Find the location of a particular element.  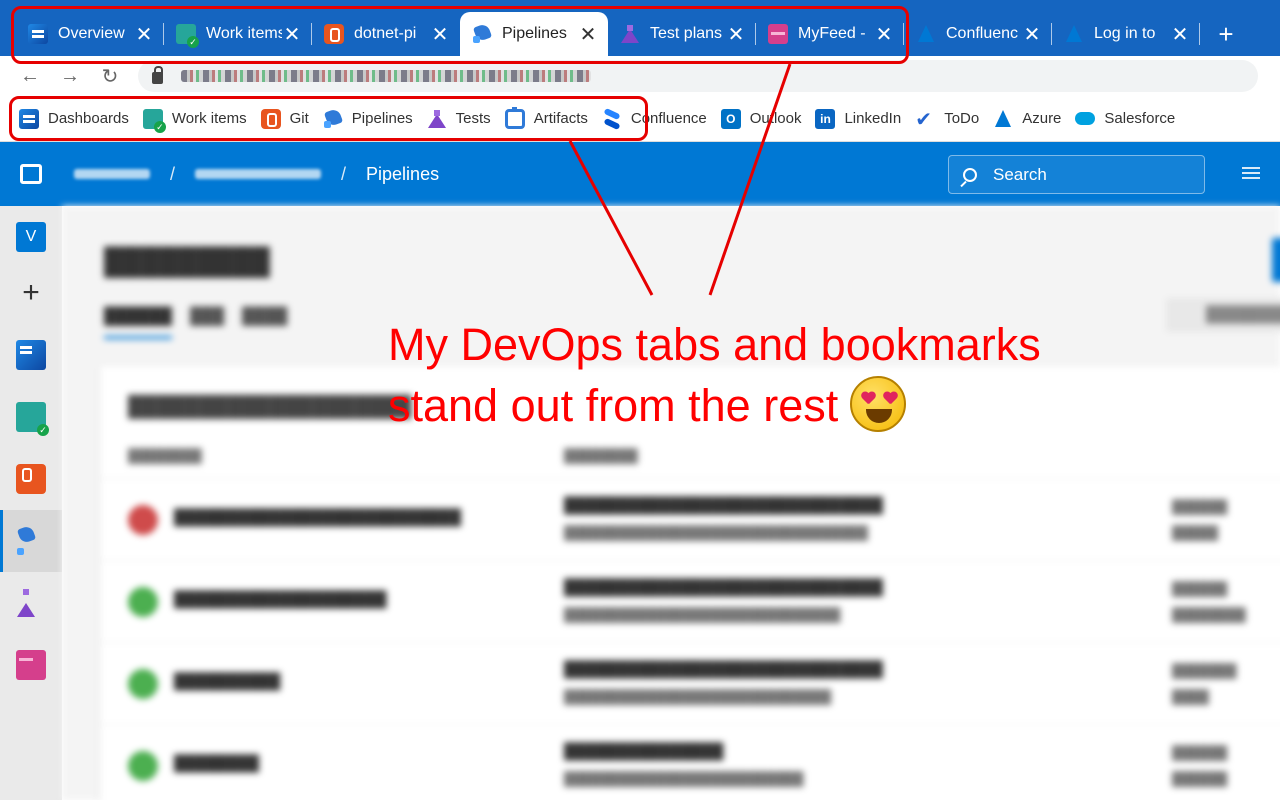

outlook-icon is located at coordinates (730, 118).